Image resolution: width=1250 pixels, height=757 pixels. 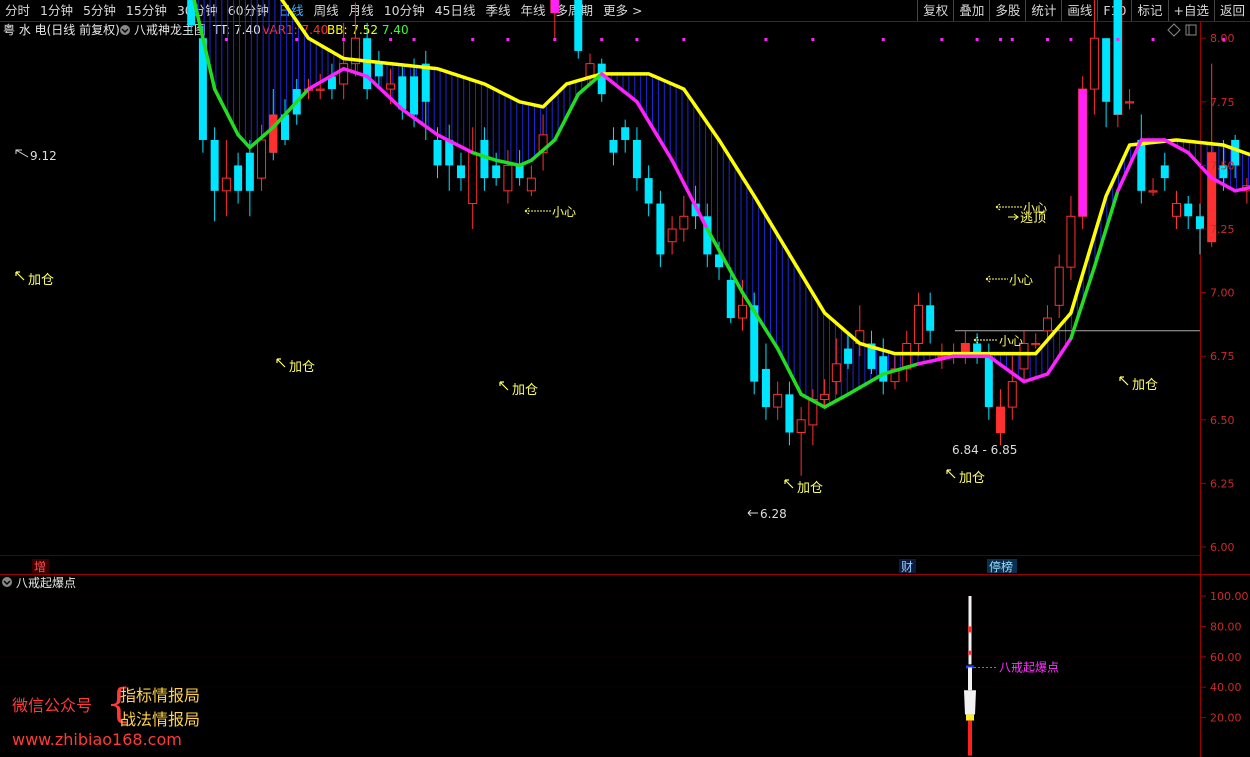 What do you see at coordinates (1001, 566) in the screenshot?
I see `event-tag-tingbang: 停榜` at bounding box center [1001, 566].